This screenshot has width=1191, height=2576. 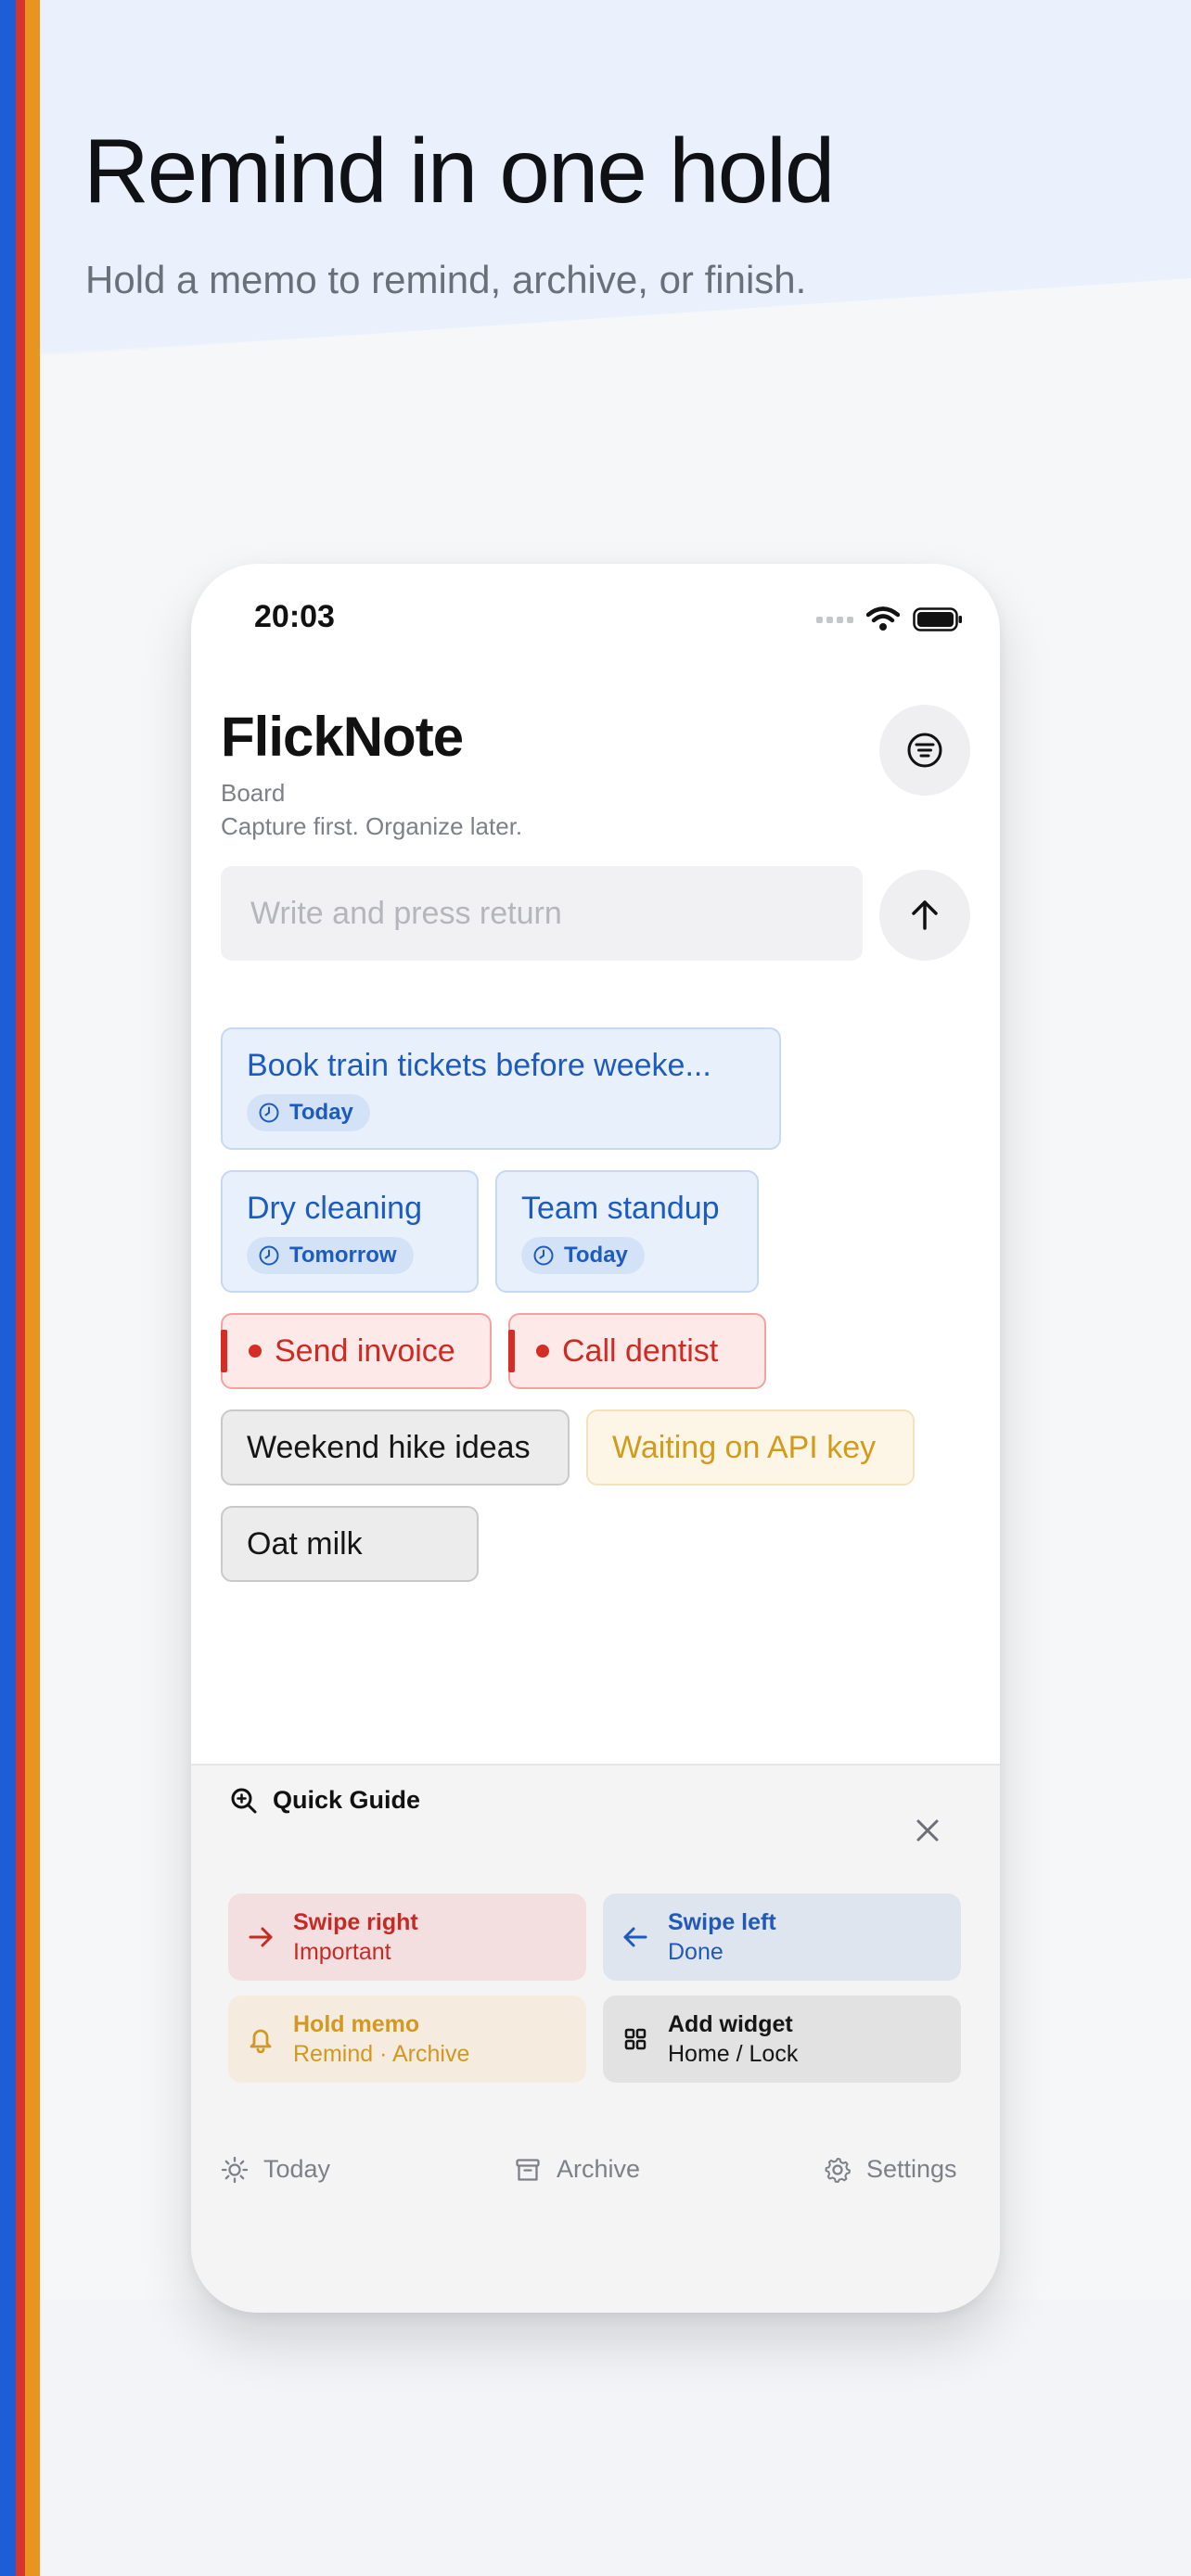 What do you see at coordinates (542, 913) in the screenshot?
I see `memo-input` at bounding box center [542, 913].